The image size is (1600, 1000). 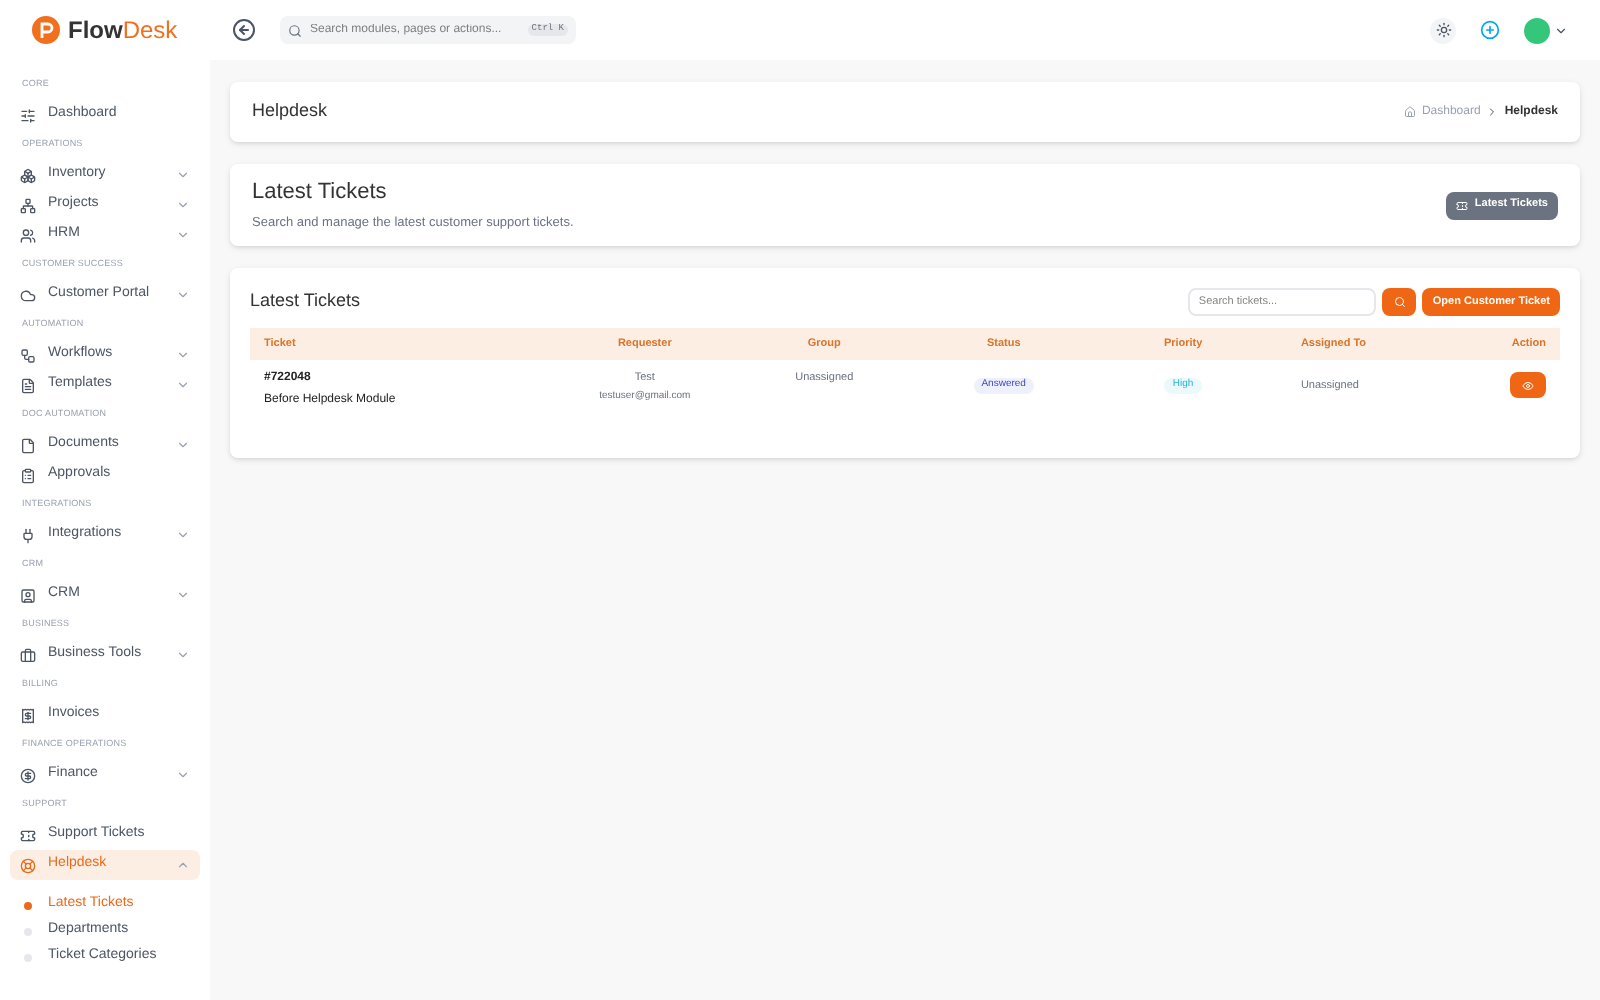 What do you see at coordinates (1492, 112) in the screenshot?
I see `chevron-right-icon` at bounding box center [1492, 112].